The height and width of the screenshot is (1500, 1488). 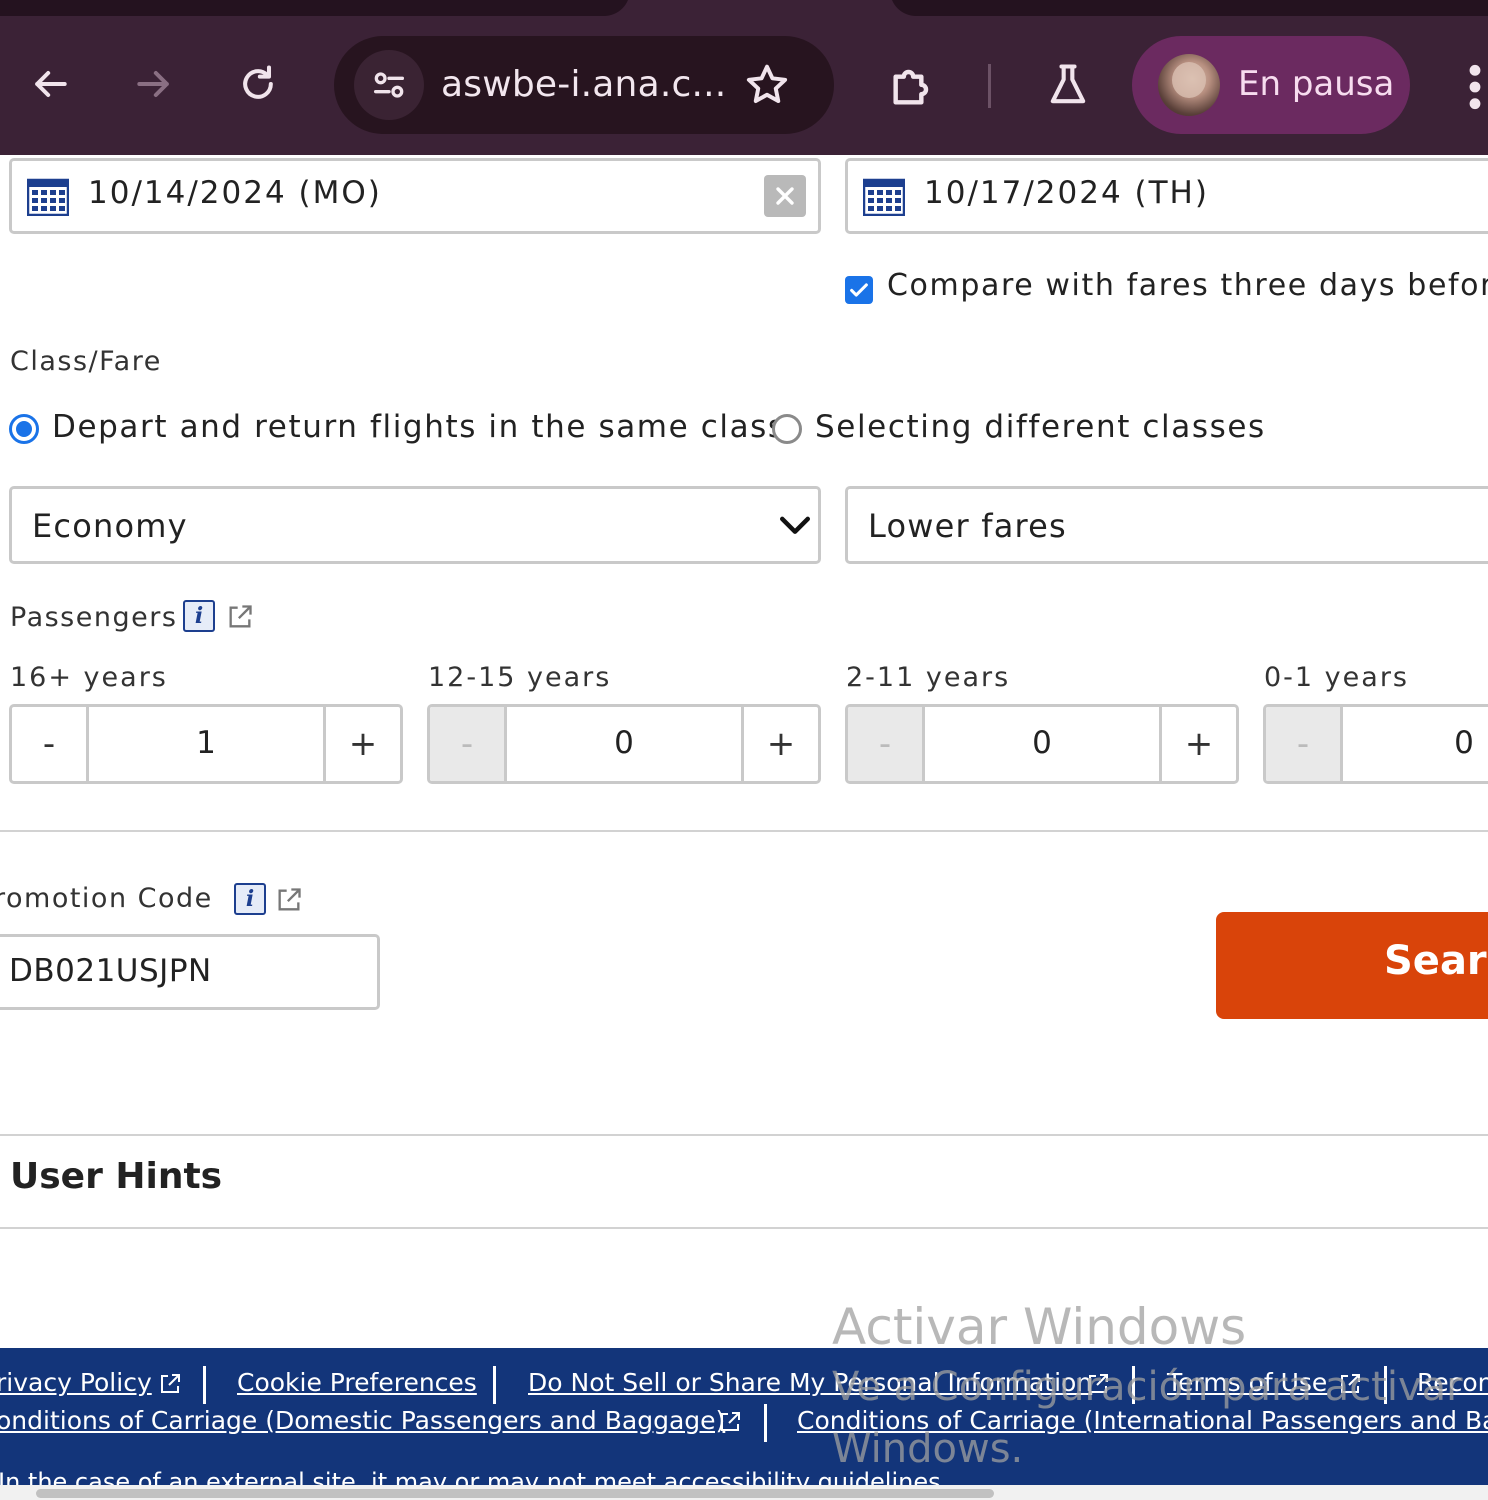 I want to click on cabin-class-value: Economy, so click(x=110, y=526).